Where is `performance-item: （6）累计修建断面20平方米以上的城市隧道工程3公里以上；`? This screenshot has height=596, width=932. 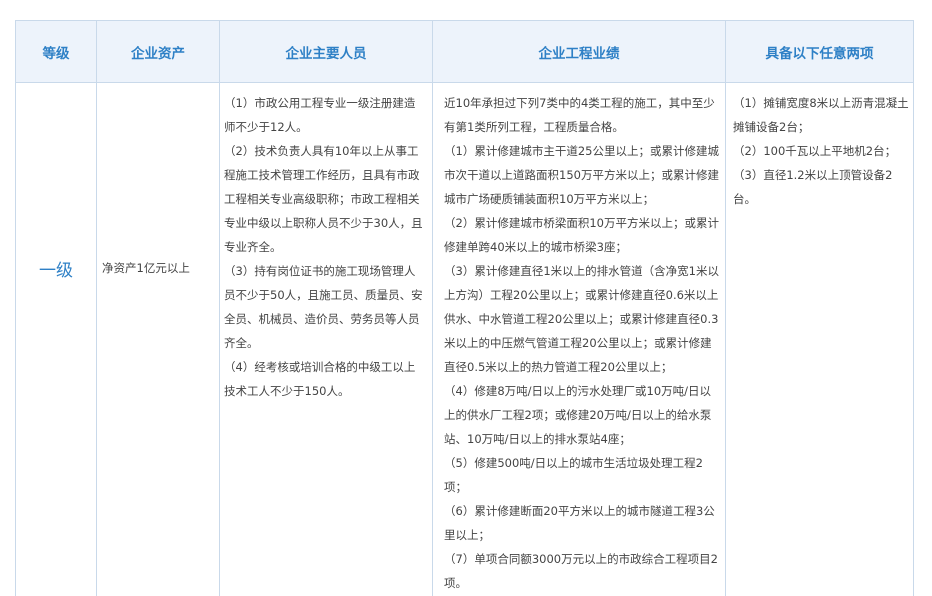
performance-item: （6）累计修建断面20平方米以上的城市隧道工程3公里以上； is located at coordinates (579, 523).